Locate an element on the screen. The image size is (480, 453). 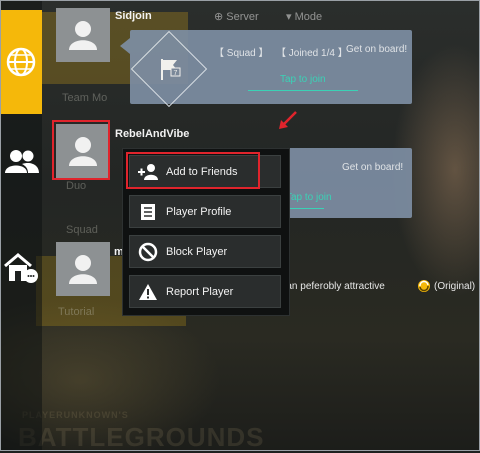
menu-block-player: Block Player is located at coordinates (205, 251).